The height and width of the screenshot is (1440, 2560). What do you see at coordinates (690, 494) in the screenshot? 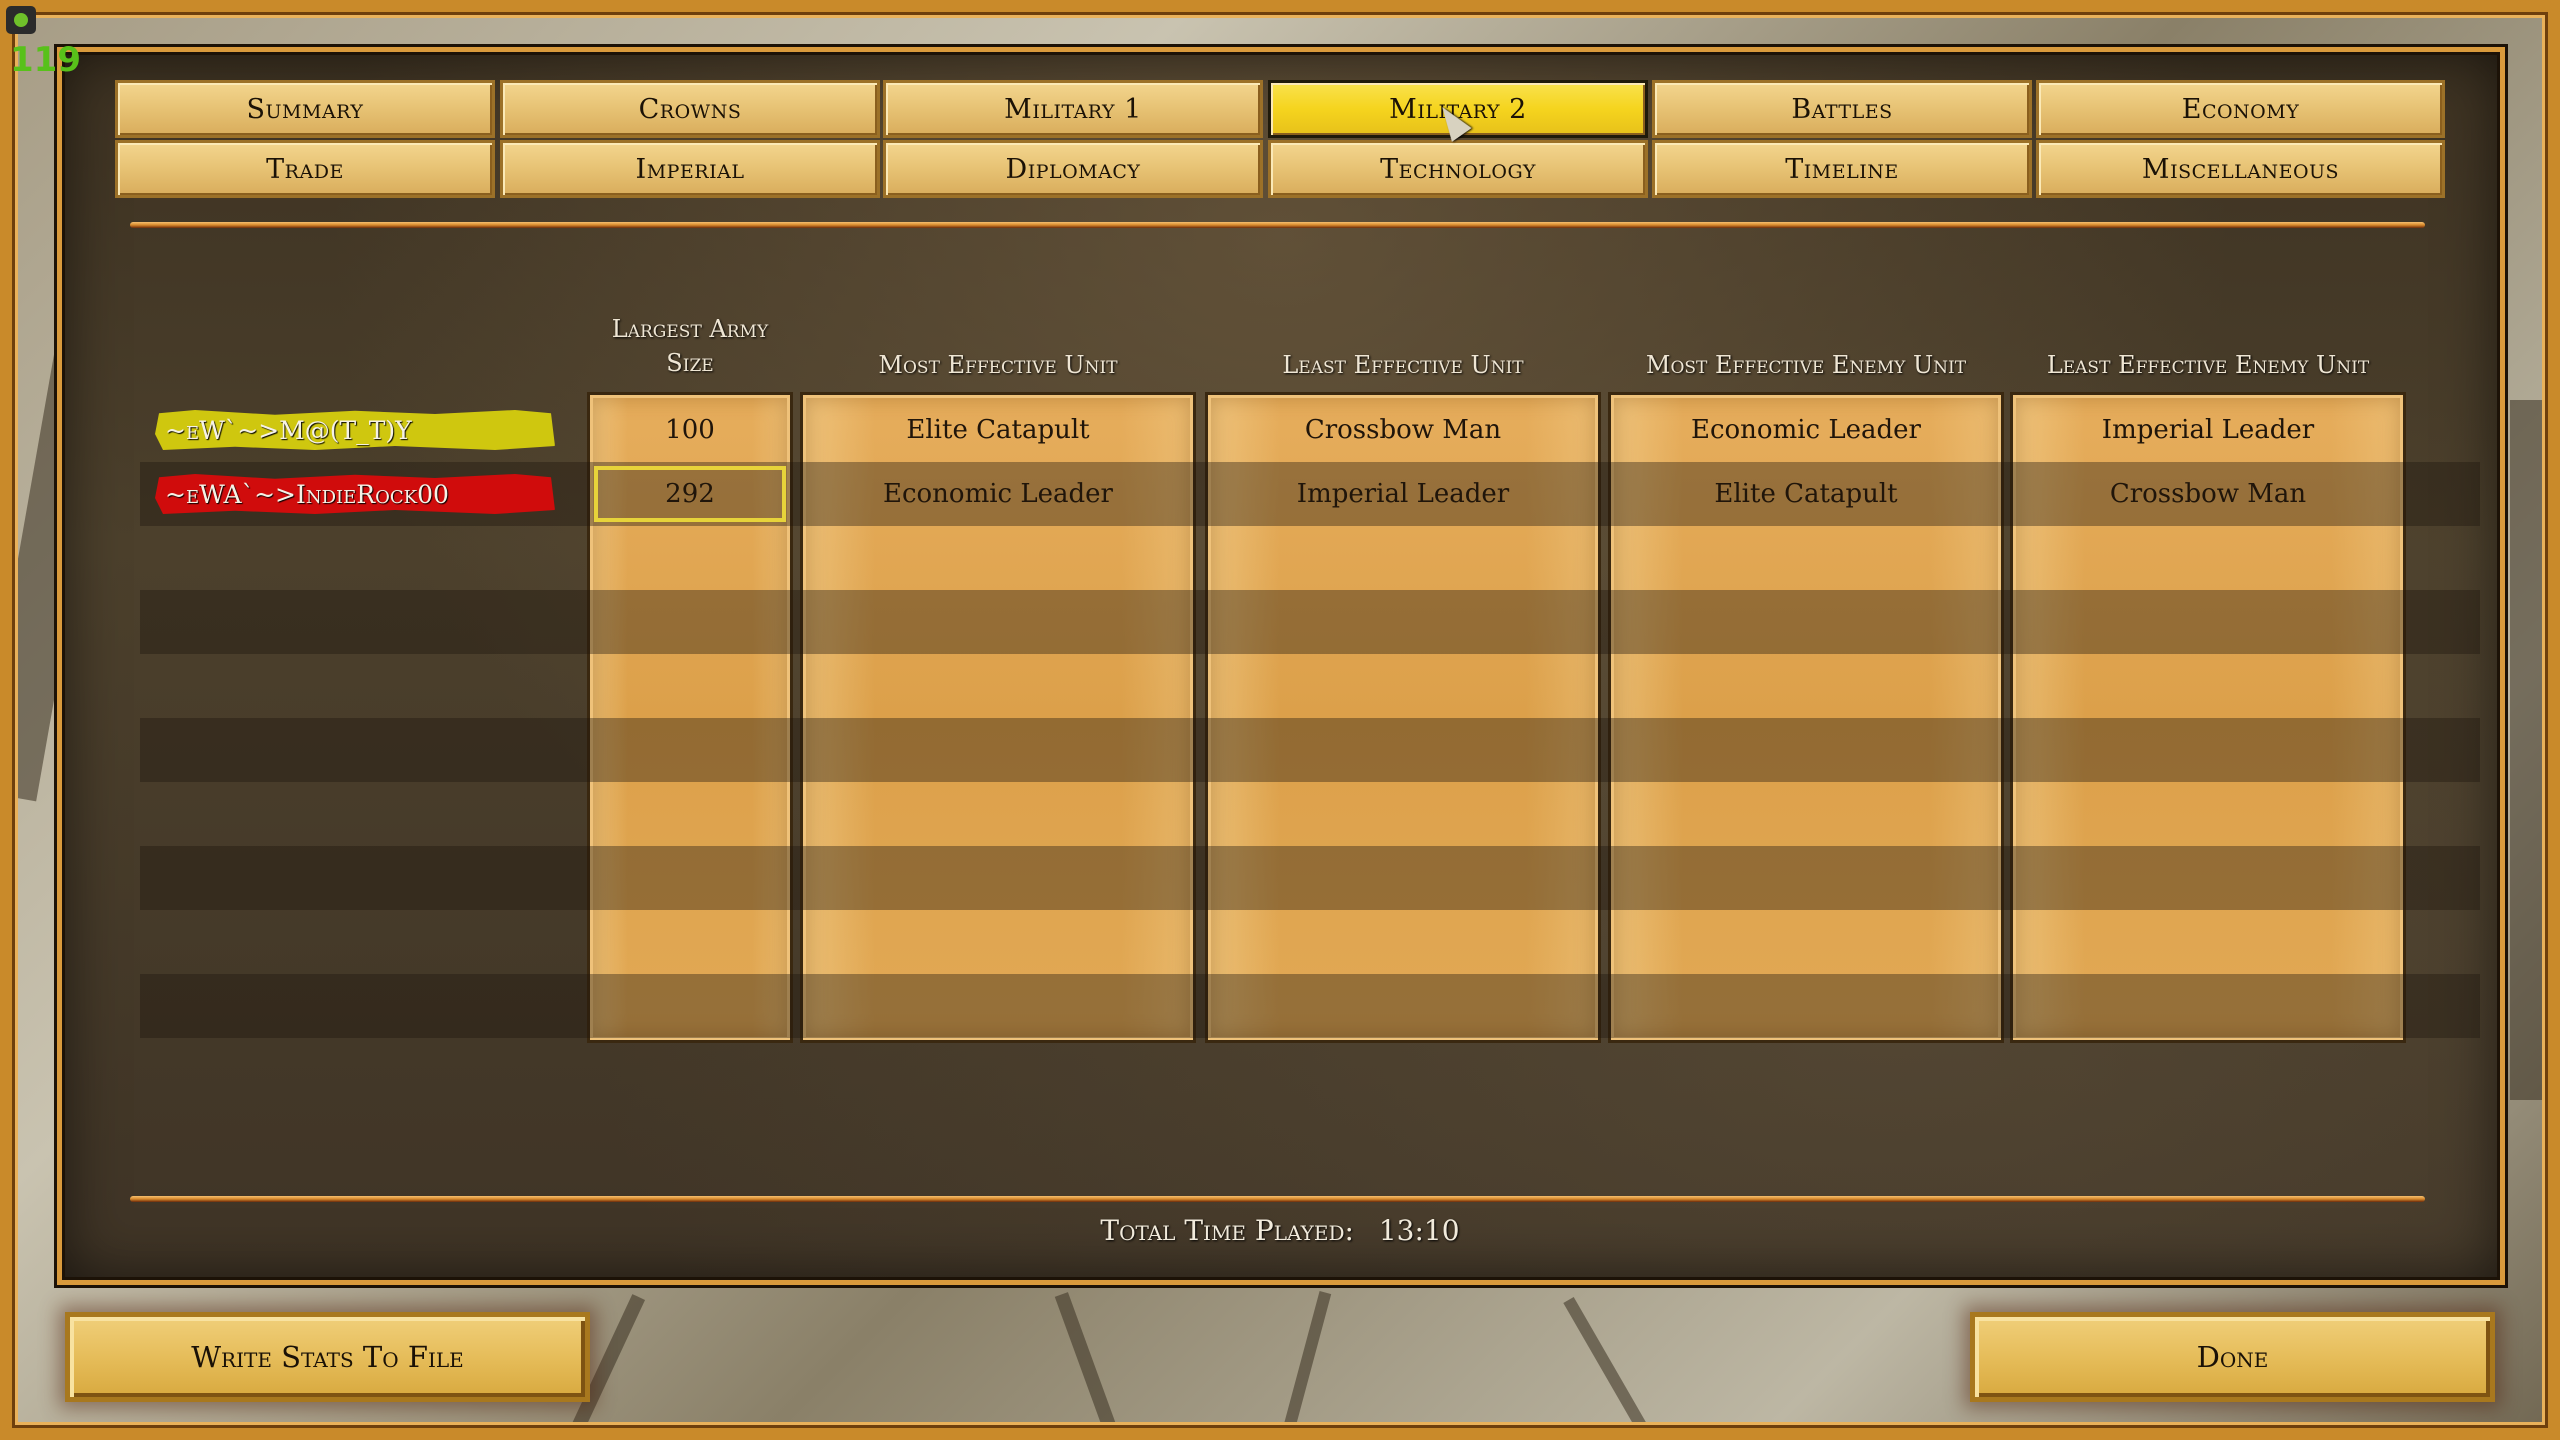
I see `cell-army-size: 292` at bounding box center [690, 494].